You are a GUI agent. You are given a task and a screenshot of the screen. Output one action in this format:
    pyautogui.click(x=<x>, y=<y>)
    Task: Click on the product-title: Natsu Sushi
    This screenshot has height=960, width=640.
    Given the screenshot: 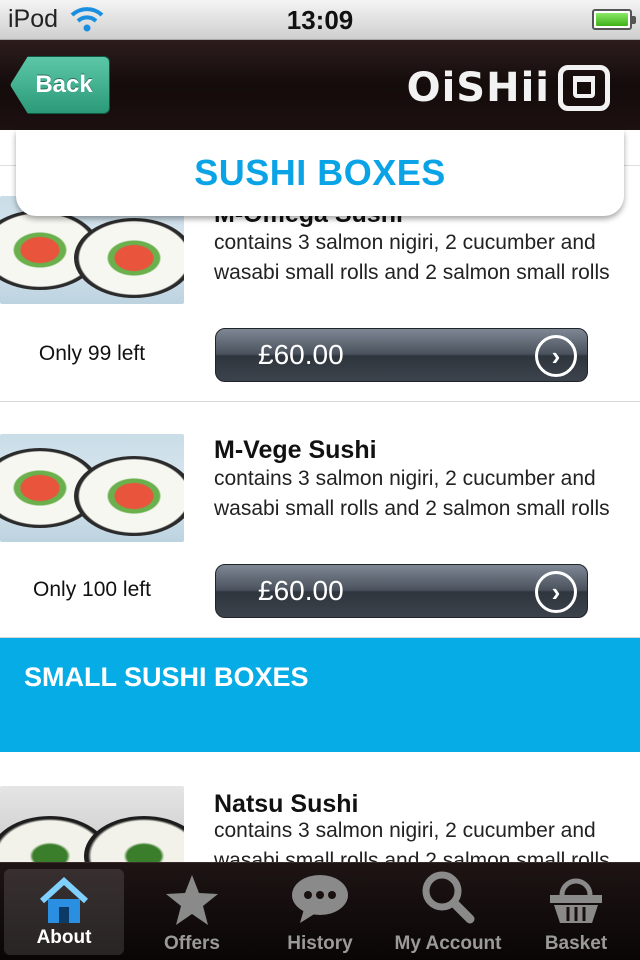 What is the action you would take?
    pyautogui.click(x=286, y=804)
    